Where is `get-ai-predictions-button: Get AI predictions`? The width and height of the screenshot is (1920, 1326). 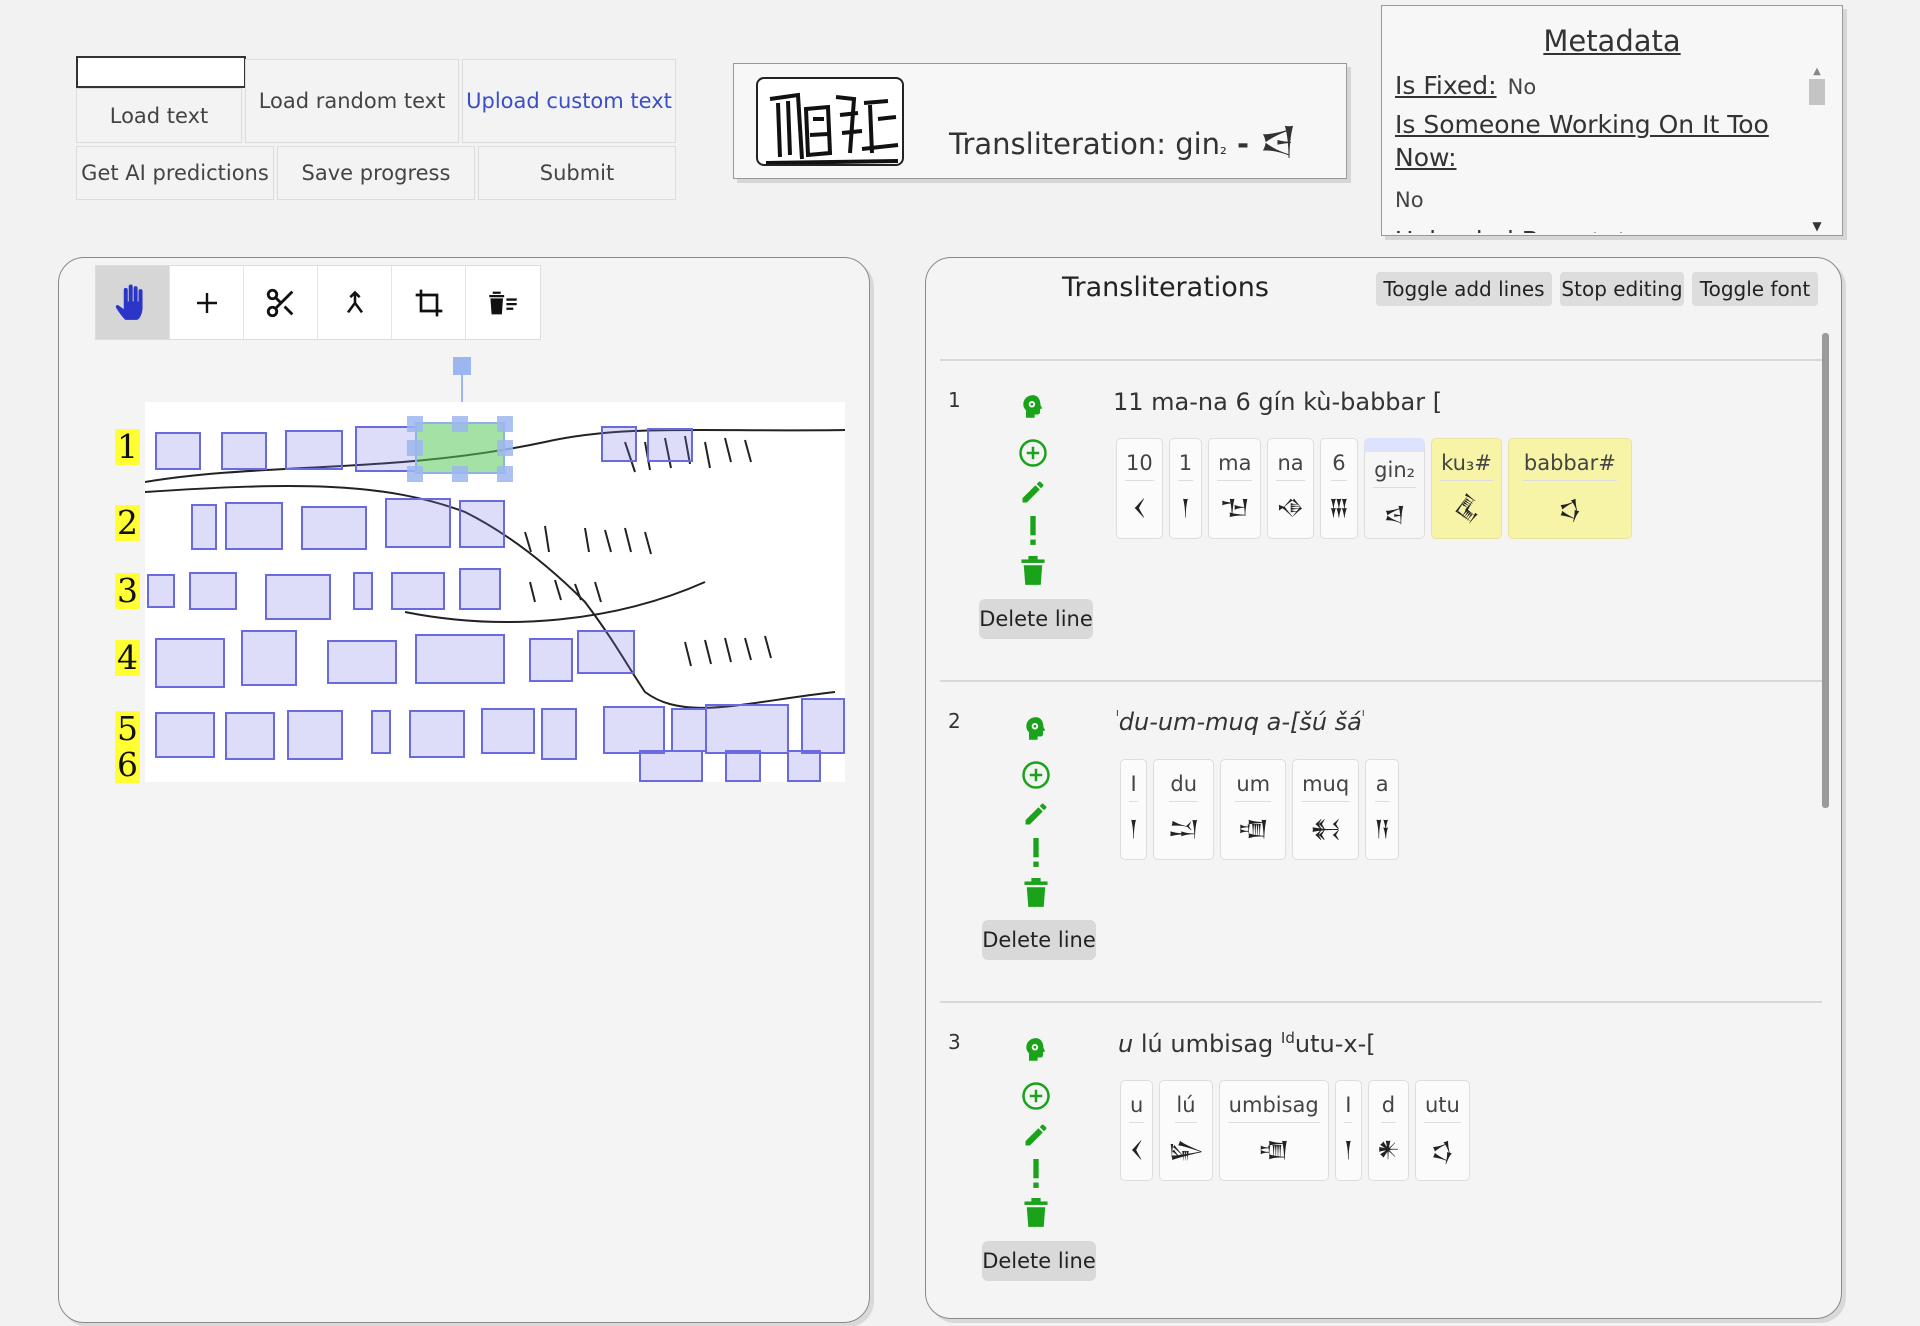
get-ai-predictions-button: Get AI predictions is located at coordinates (175, 173).